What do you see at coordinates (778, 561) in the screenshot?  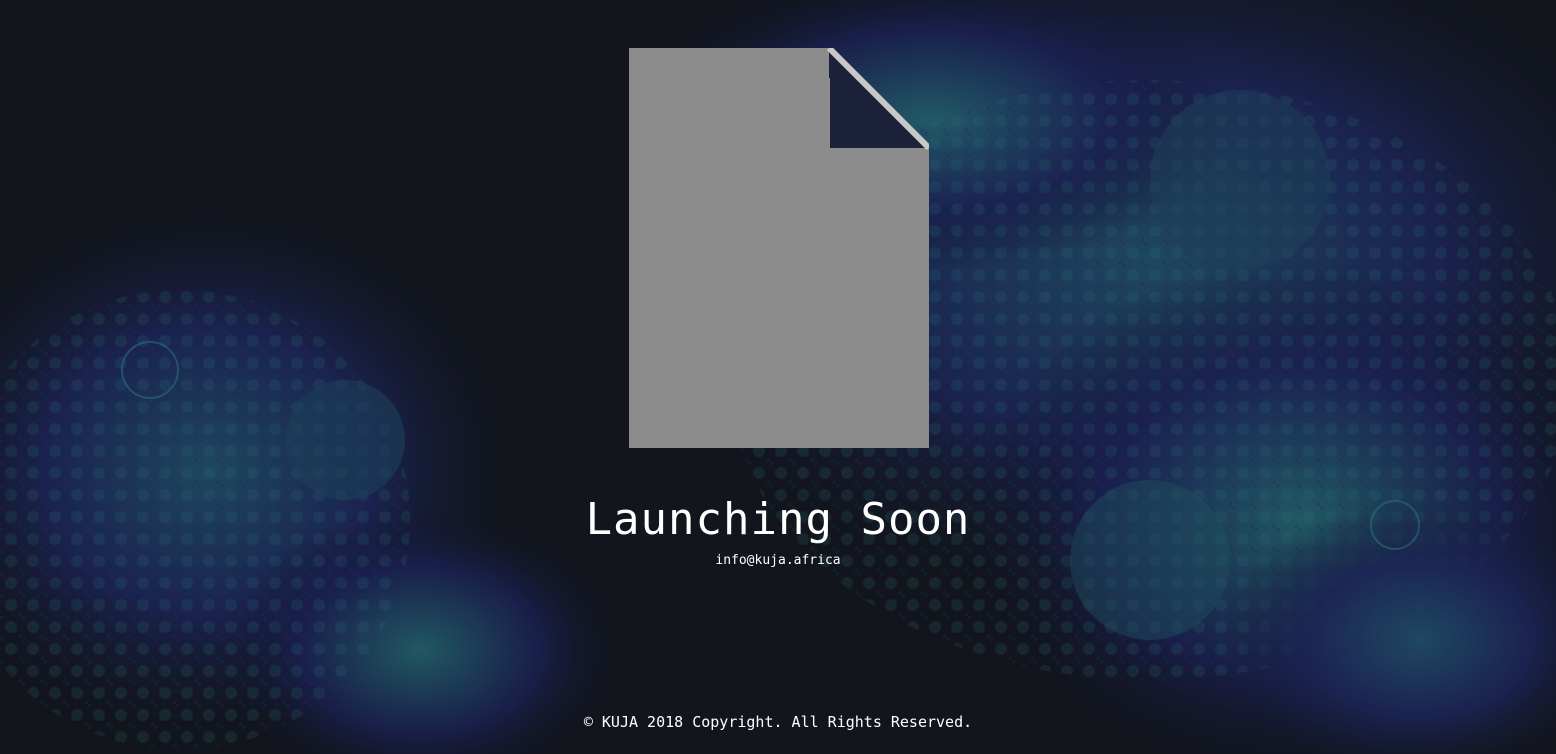 I see `contact-email-link: info@kuja.africa` at bounding box center [778, 561].